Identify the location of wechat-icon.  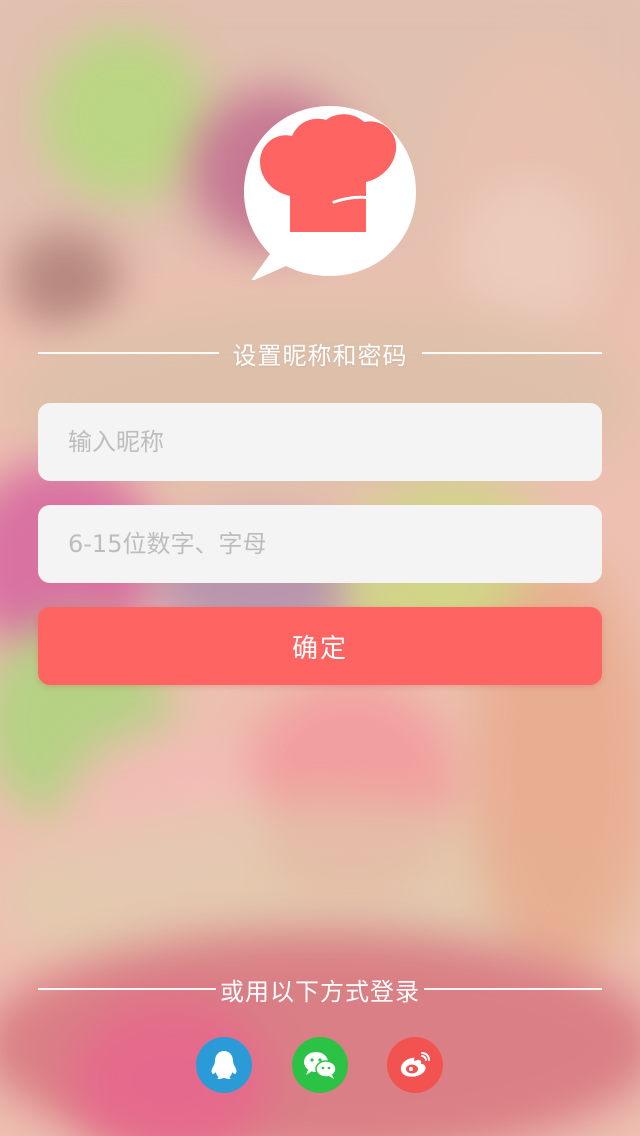
(320, 1065).